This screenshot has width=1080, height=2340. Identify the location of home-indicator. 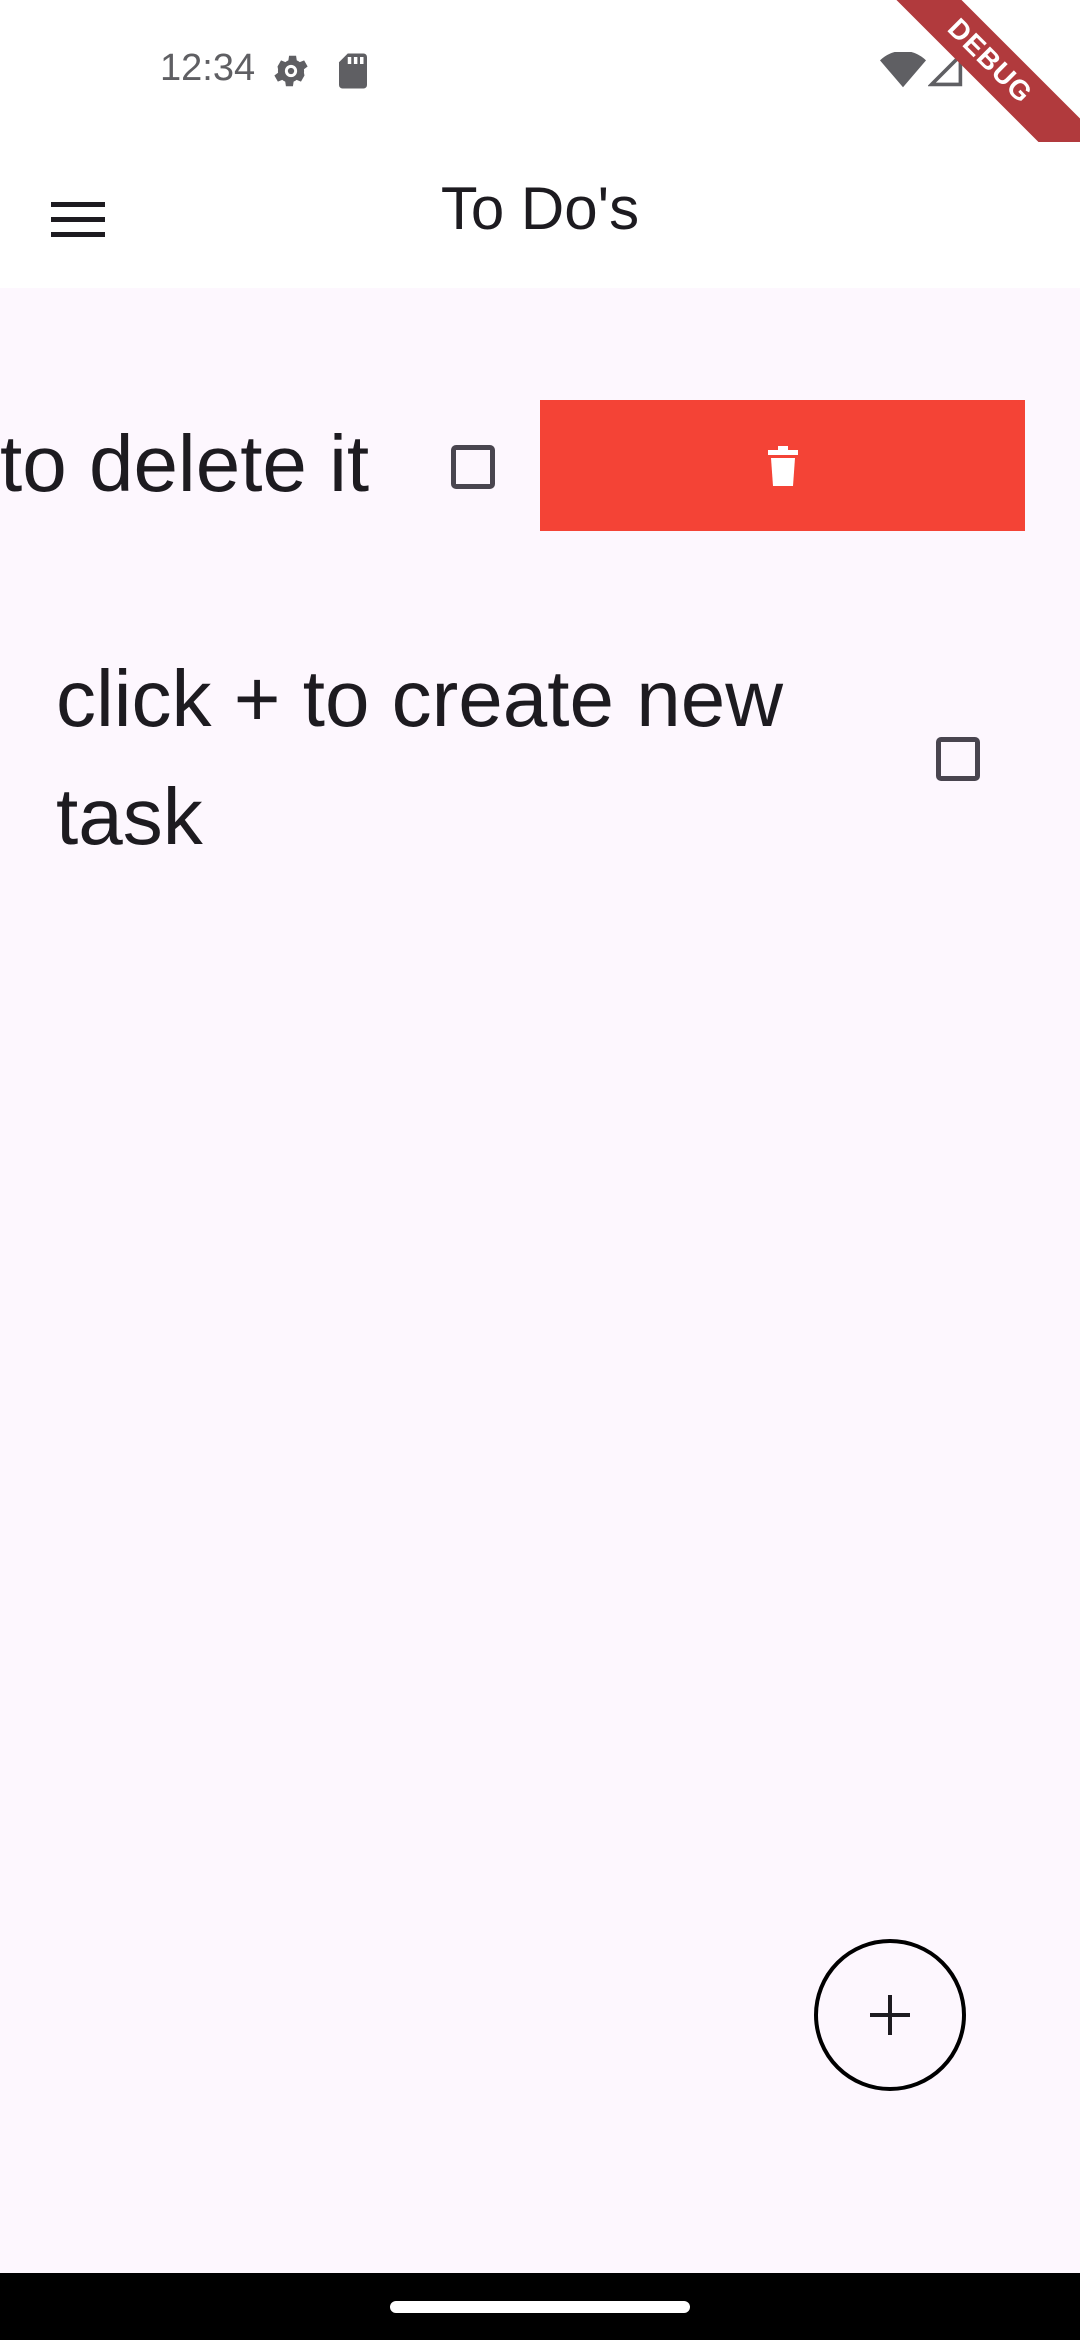
(540, 2307).